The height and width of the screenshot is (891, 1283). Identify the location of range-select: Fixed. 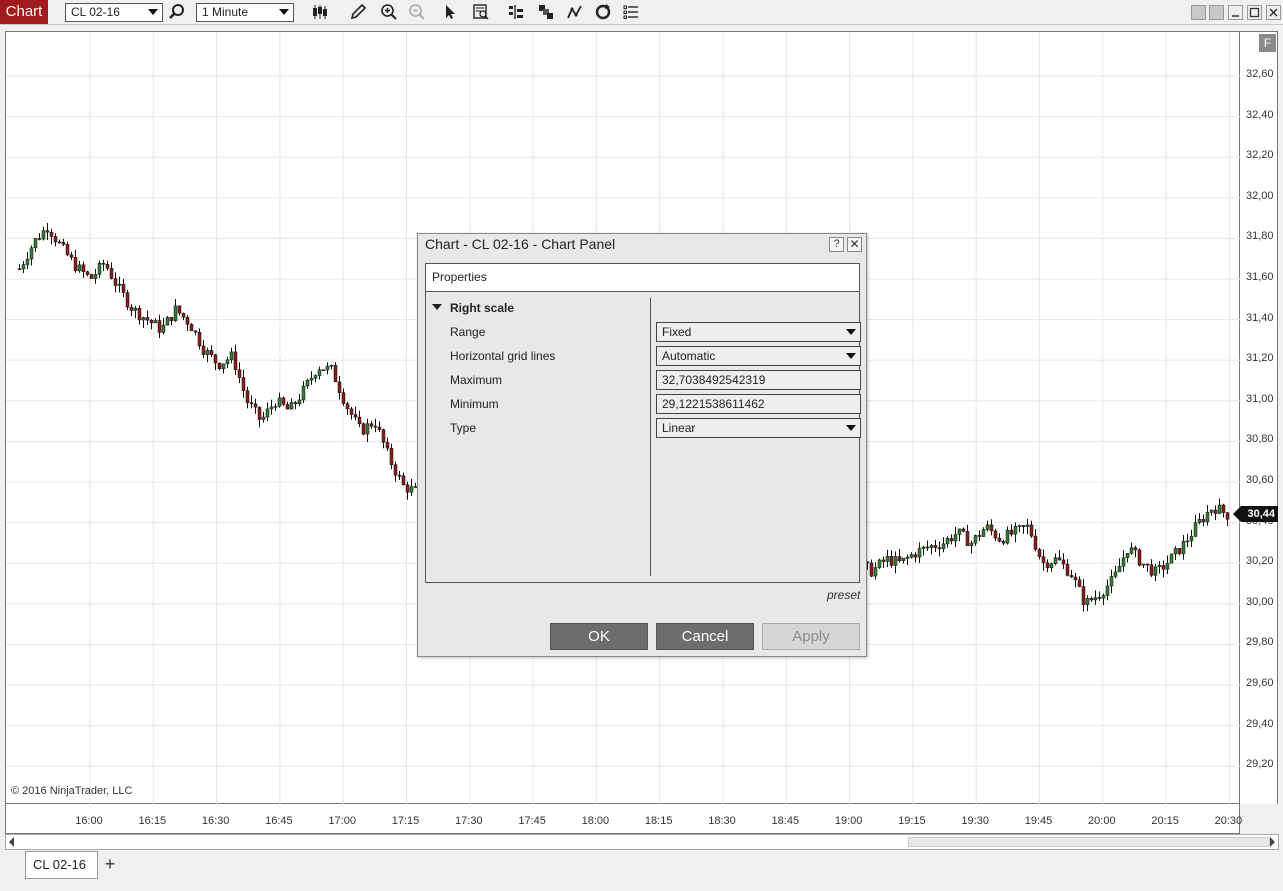
(758, 332).